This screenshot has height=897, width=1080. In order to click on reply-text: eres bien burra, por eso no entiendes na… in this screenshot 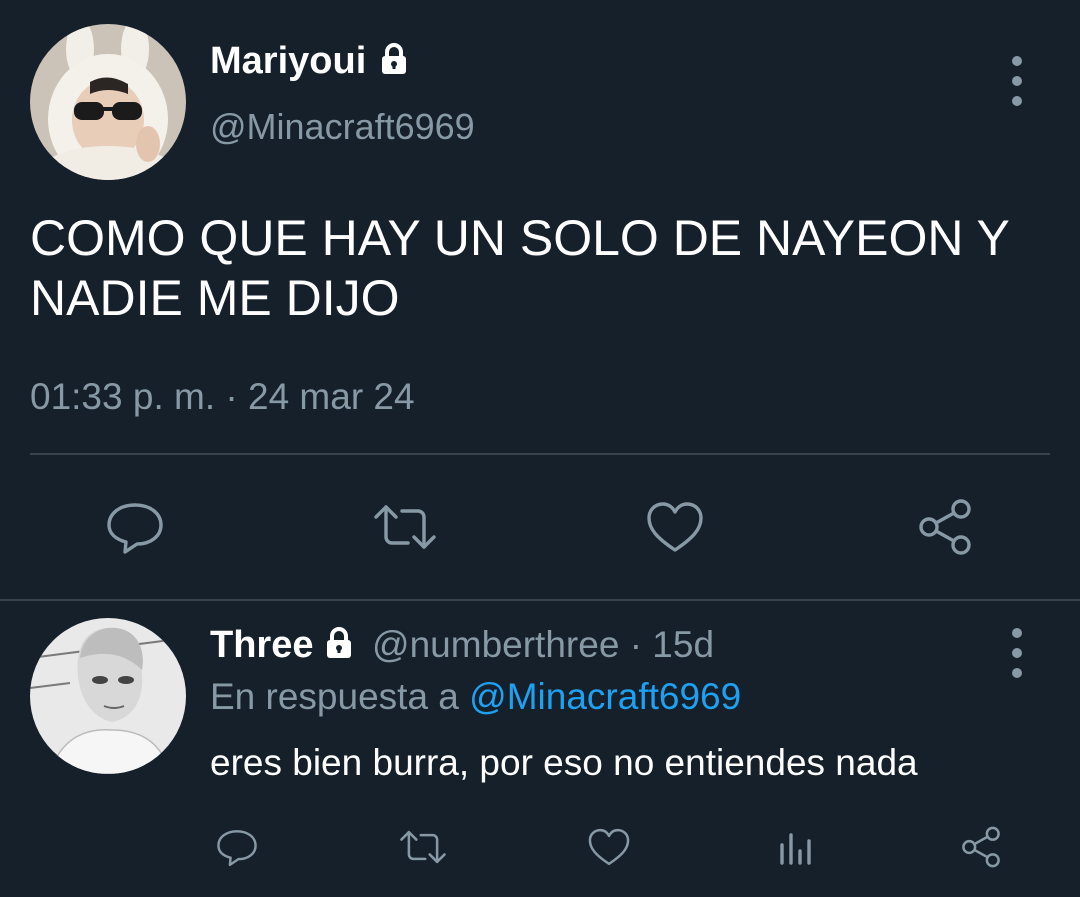, I will do `click(564, 762)`.